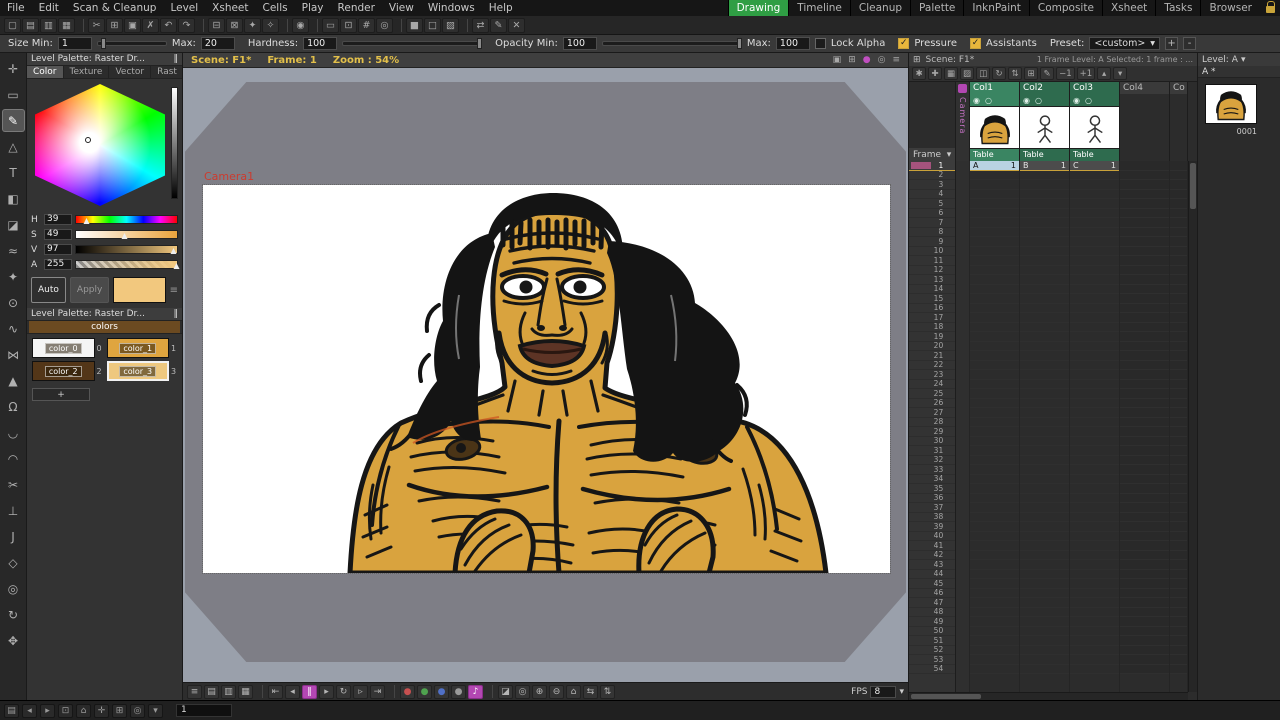 This screenshot has height=720, width=1280. Describe the element at coordinates (1179, 121) in the screenshot. I see `column-header-co: Co` at that location.